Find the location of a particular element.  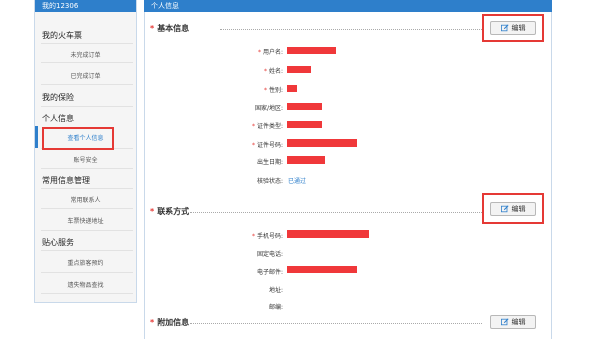

menu-item-delivery-address: 车票快递地址 is located at coordinates (85, 220).